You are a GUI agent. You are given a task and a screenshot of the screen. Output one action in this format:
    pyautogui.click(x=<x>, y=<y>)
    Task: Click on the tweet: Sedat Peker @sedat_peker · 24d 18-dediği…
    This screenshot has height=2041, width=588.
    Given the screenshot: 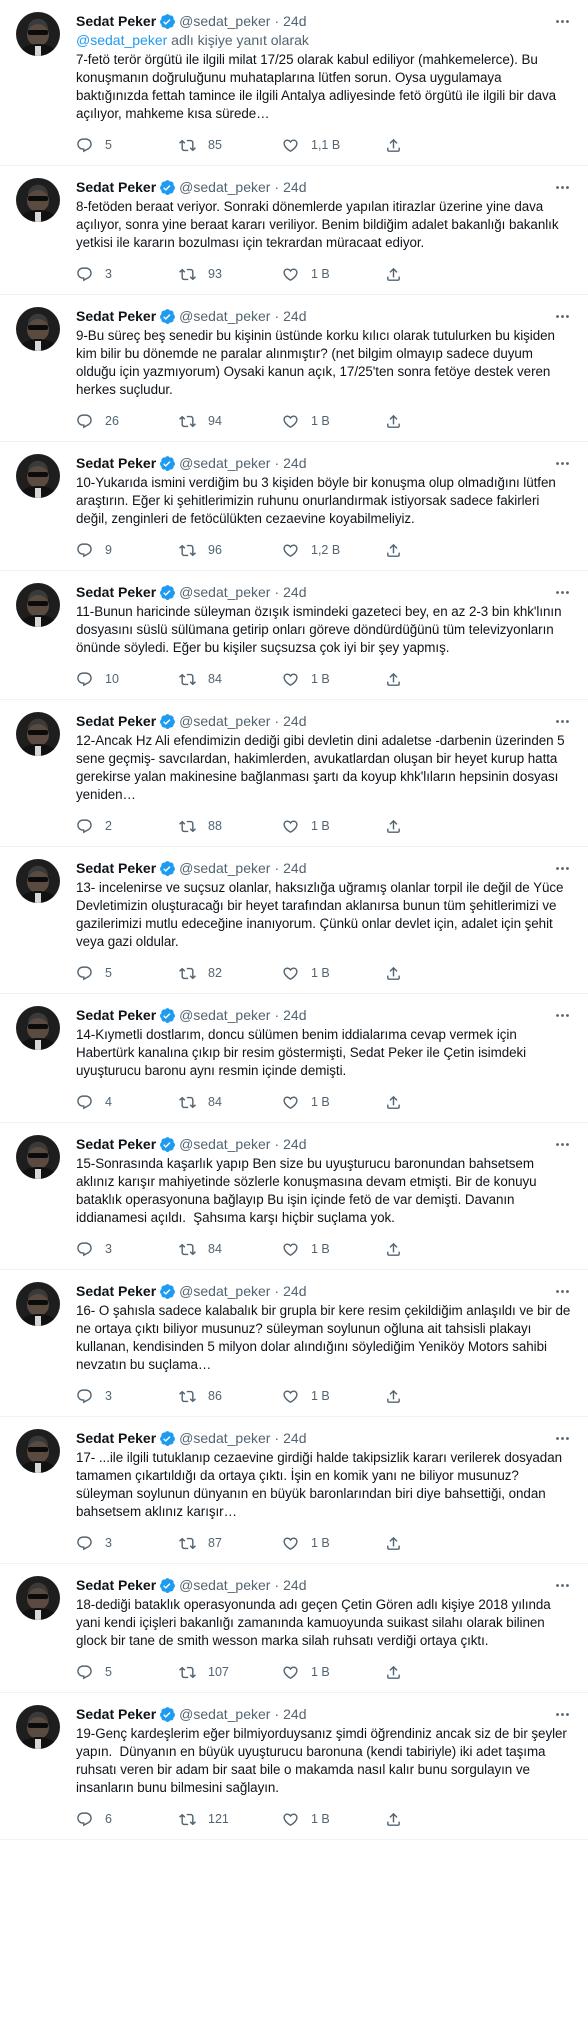 What is the action you would take?
    pyautogui.click(x=294, y=1628)
    